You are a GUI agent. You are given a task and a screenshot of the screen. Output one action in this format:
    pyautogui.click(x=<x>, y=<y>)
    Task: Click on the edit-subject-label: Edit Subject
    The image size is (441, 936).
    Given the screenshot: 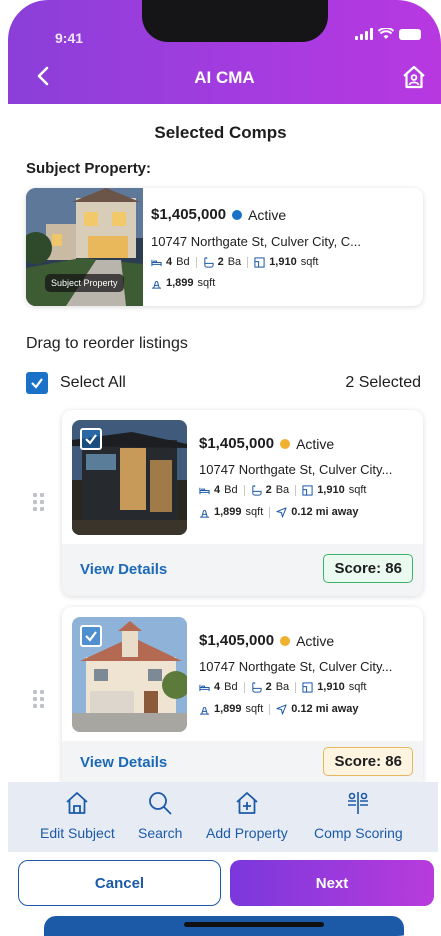 What is the action you would take?
    pyautogui.click(x=77, y=833)
    